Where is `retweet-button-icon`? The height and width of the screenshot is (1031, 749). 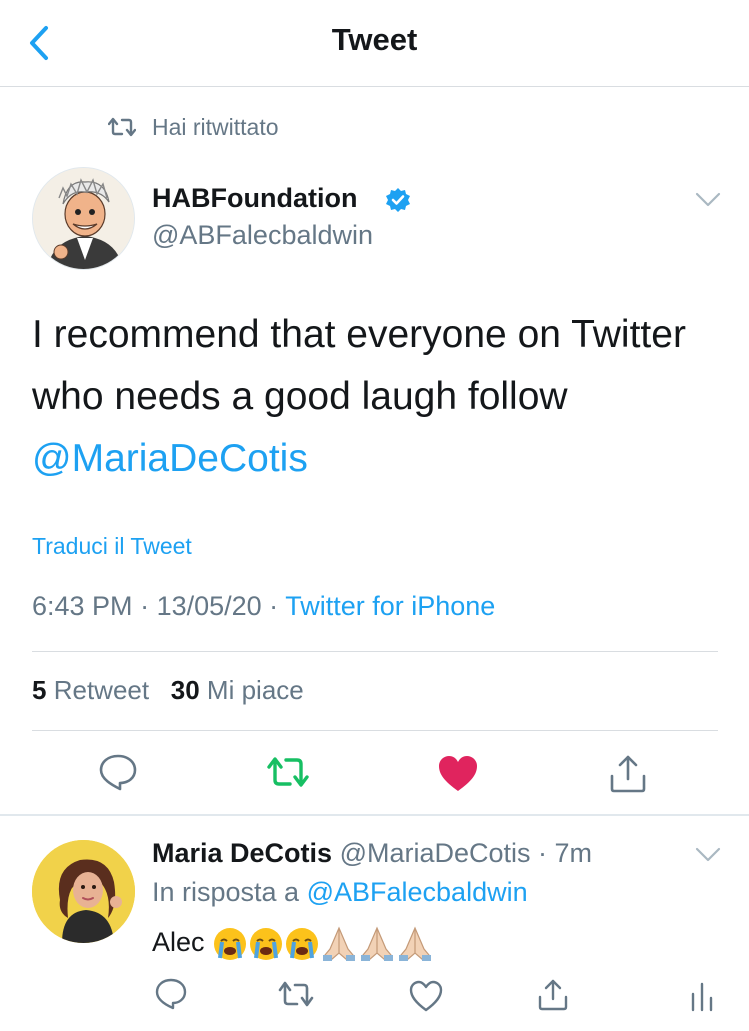 retweet-button-icon is located at coordinates (288, 774).